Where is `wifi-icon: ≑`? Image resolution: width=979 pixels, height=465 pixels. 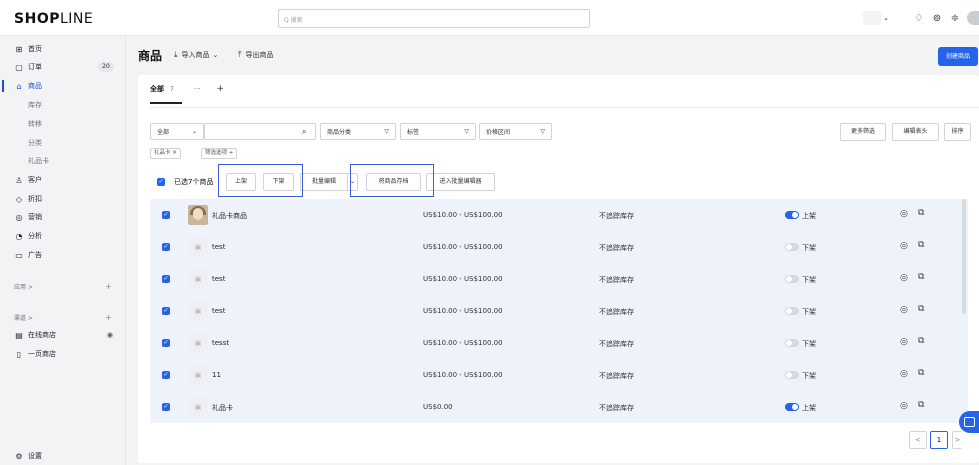 wifi-icon: ≑ is located at coordinates (955, 18).